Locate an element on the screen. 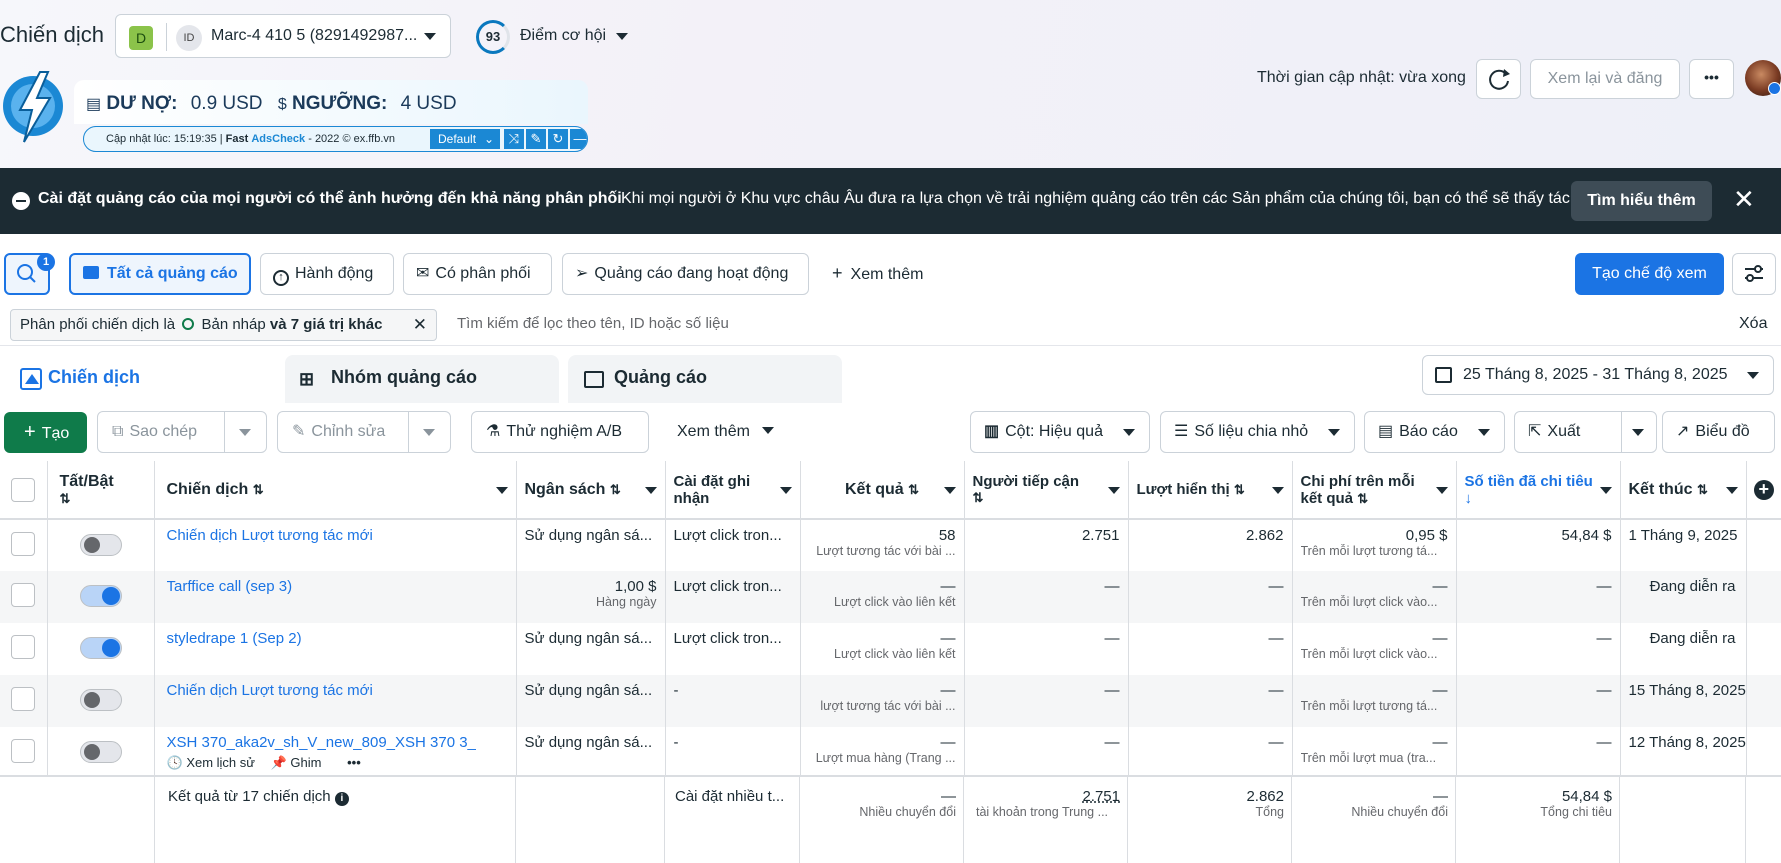 This screenshot has width=1781, height=863. row-toggle-cell is located at coordinates (101, 545).